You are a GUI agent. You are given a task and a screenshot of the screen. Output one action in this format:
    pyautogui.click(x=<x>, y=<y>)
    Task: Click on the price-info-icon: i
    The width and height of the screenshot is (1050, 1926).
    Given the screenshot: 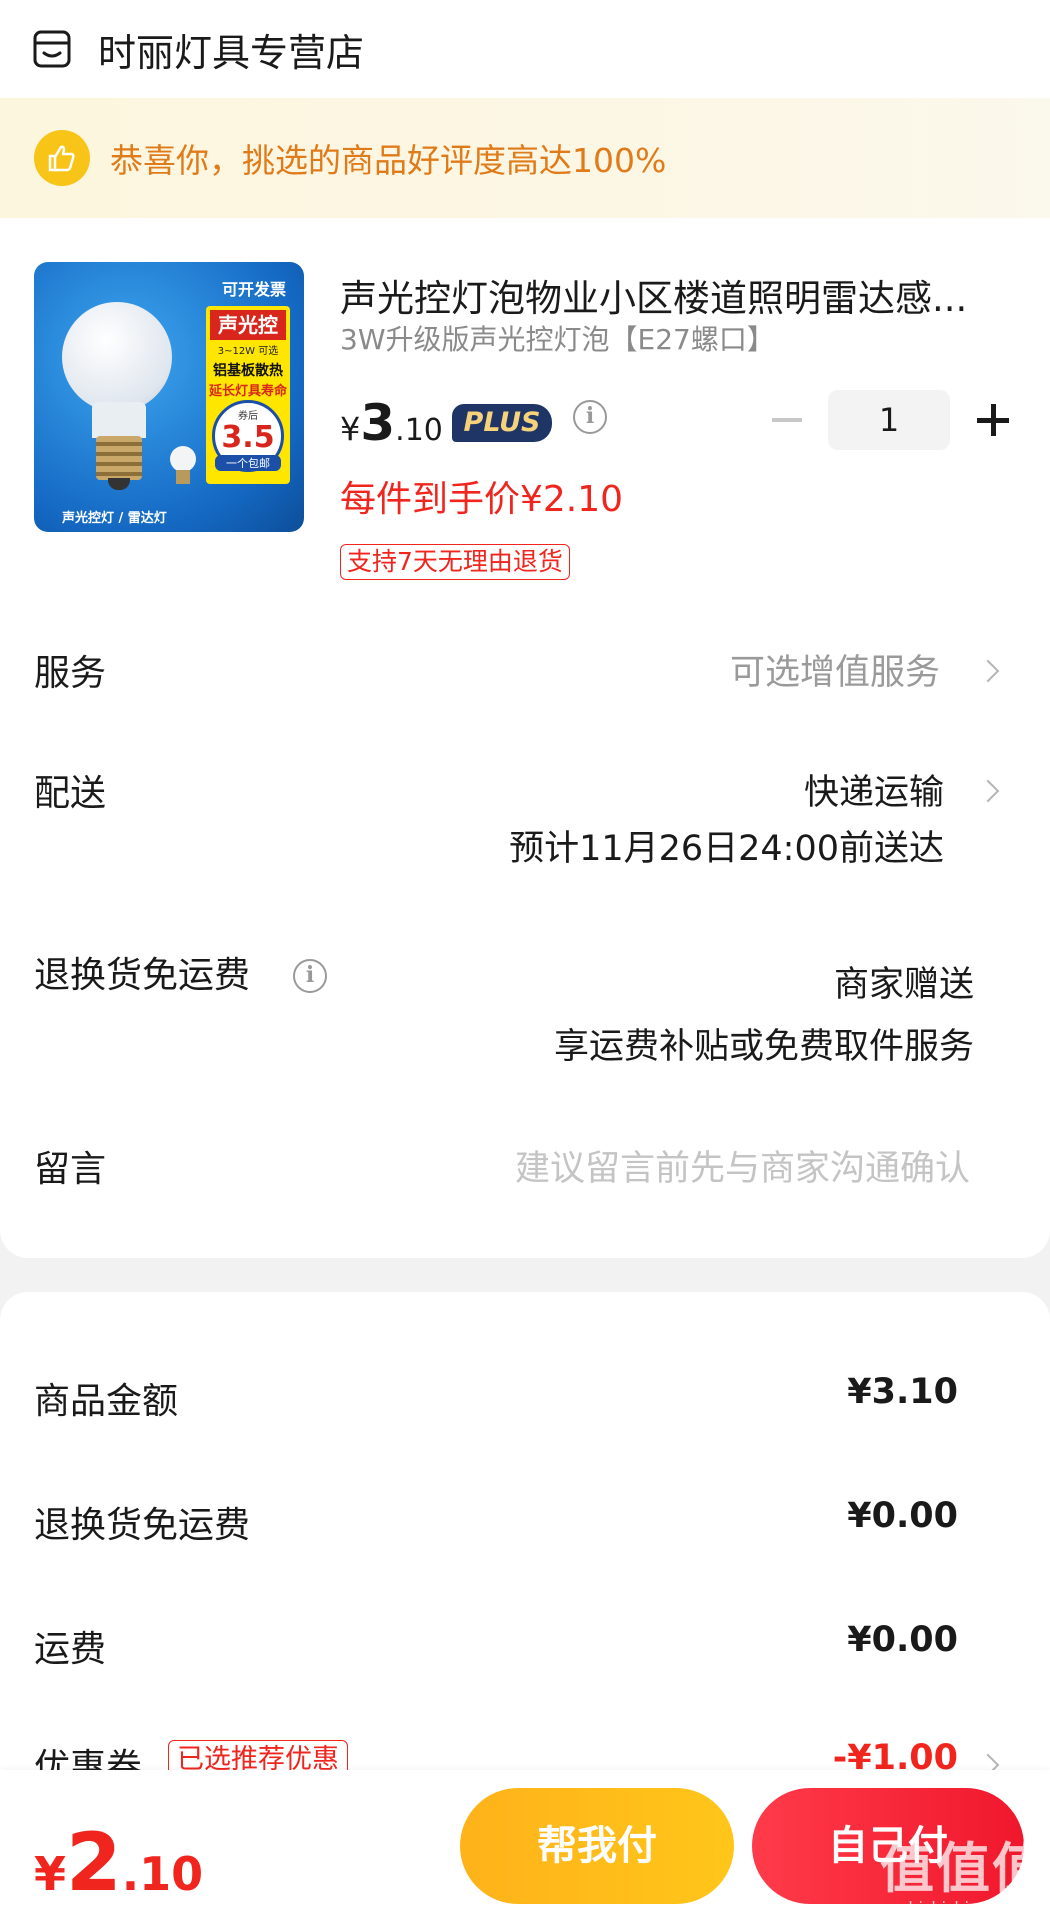 What is the action you would take?
    pyautogui.click(x=590, y=417)
    